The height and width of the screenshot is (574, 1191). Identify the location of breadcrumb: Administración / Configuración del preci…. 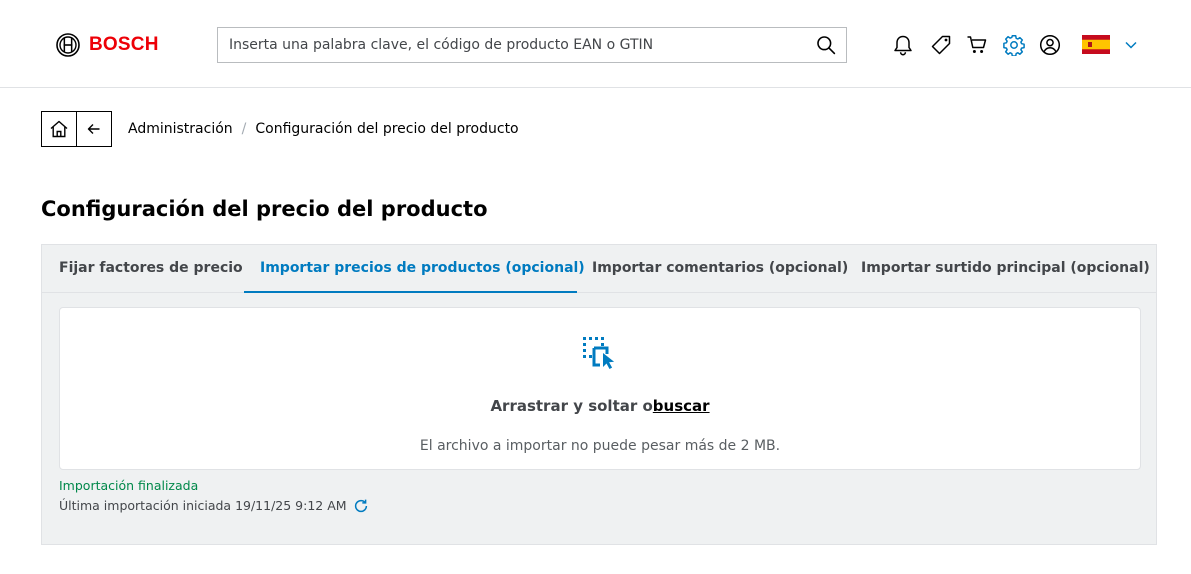
(323, 129).